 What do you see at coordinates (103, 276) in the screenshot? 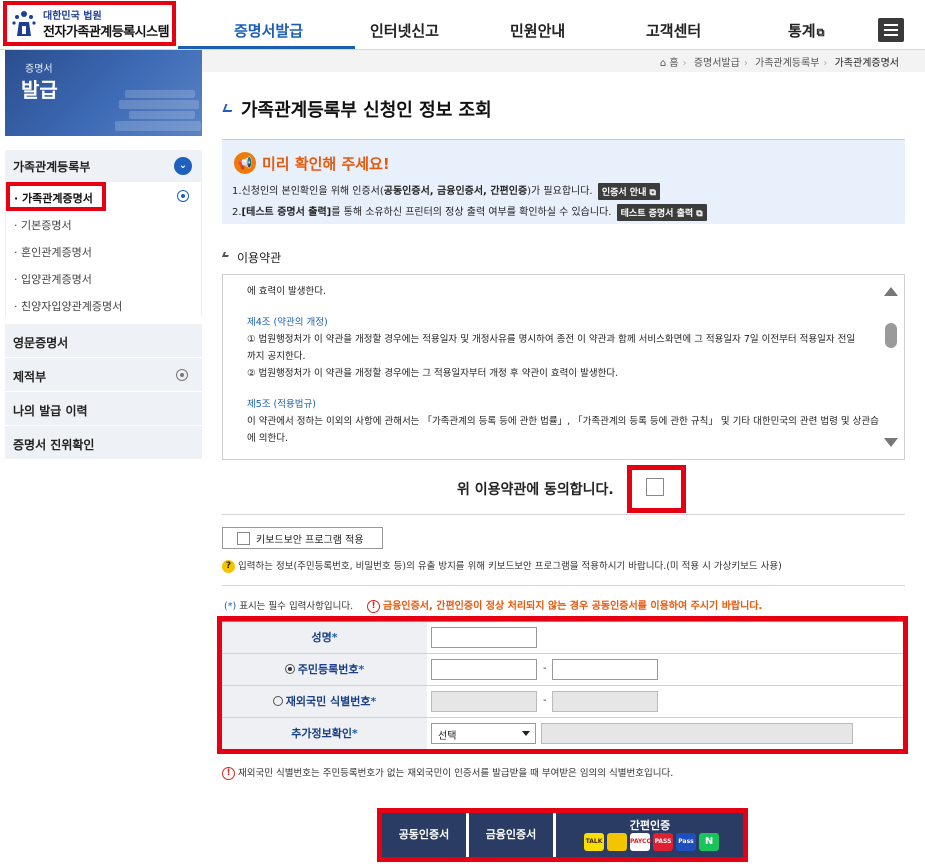
I see `lnb-item-adoption-cert: · 입양관계증명서` at bounding box center [103, 276].